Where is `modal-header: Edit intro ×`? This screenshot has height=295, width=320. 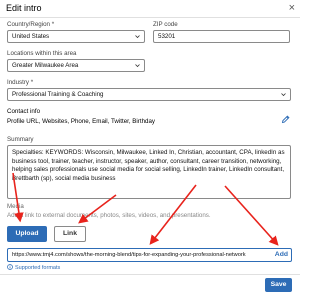 modal-header: Edit intro × is located at coordinates (150, 9).